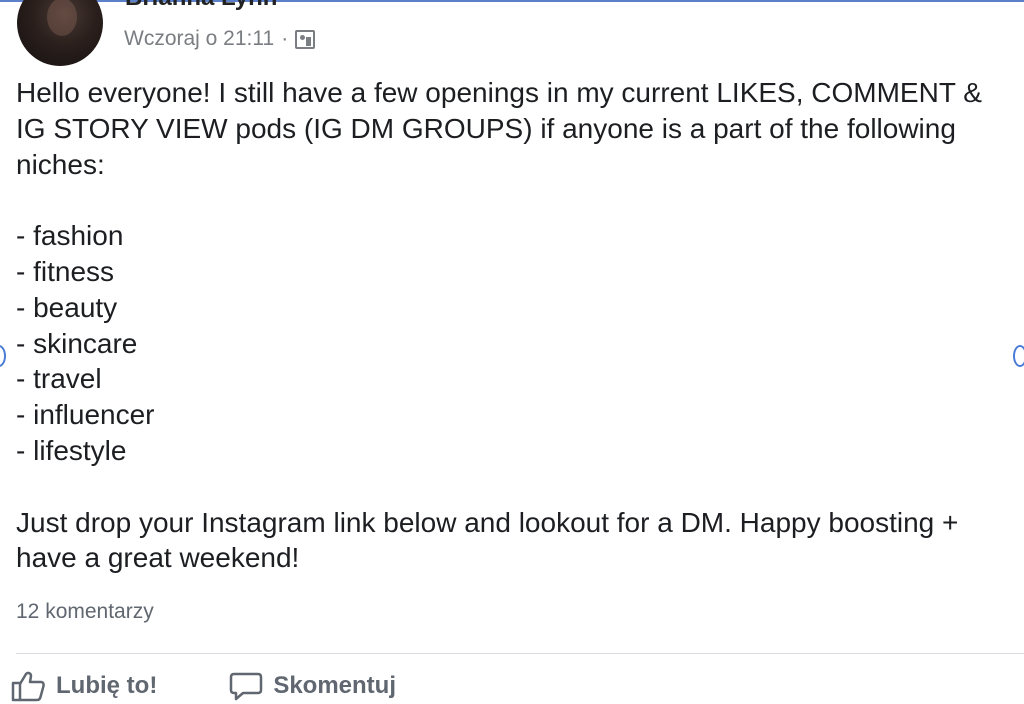 The width and height of the screenshot is (1024, 704). Describe the element at coordinates (203, 686) in the screenshot. I see `post-actions: Lubię to! Skomentuj` at that location.